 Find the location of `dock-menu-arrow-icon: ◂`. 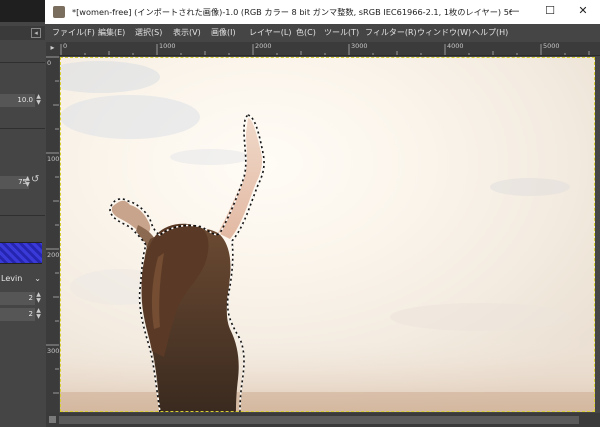

dock-menu-arrow-icon: ◂ is located at coordinates (36, 33).